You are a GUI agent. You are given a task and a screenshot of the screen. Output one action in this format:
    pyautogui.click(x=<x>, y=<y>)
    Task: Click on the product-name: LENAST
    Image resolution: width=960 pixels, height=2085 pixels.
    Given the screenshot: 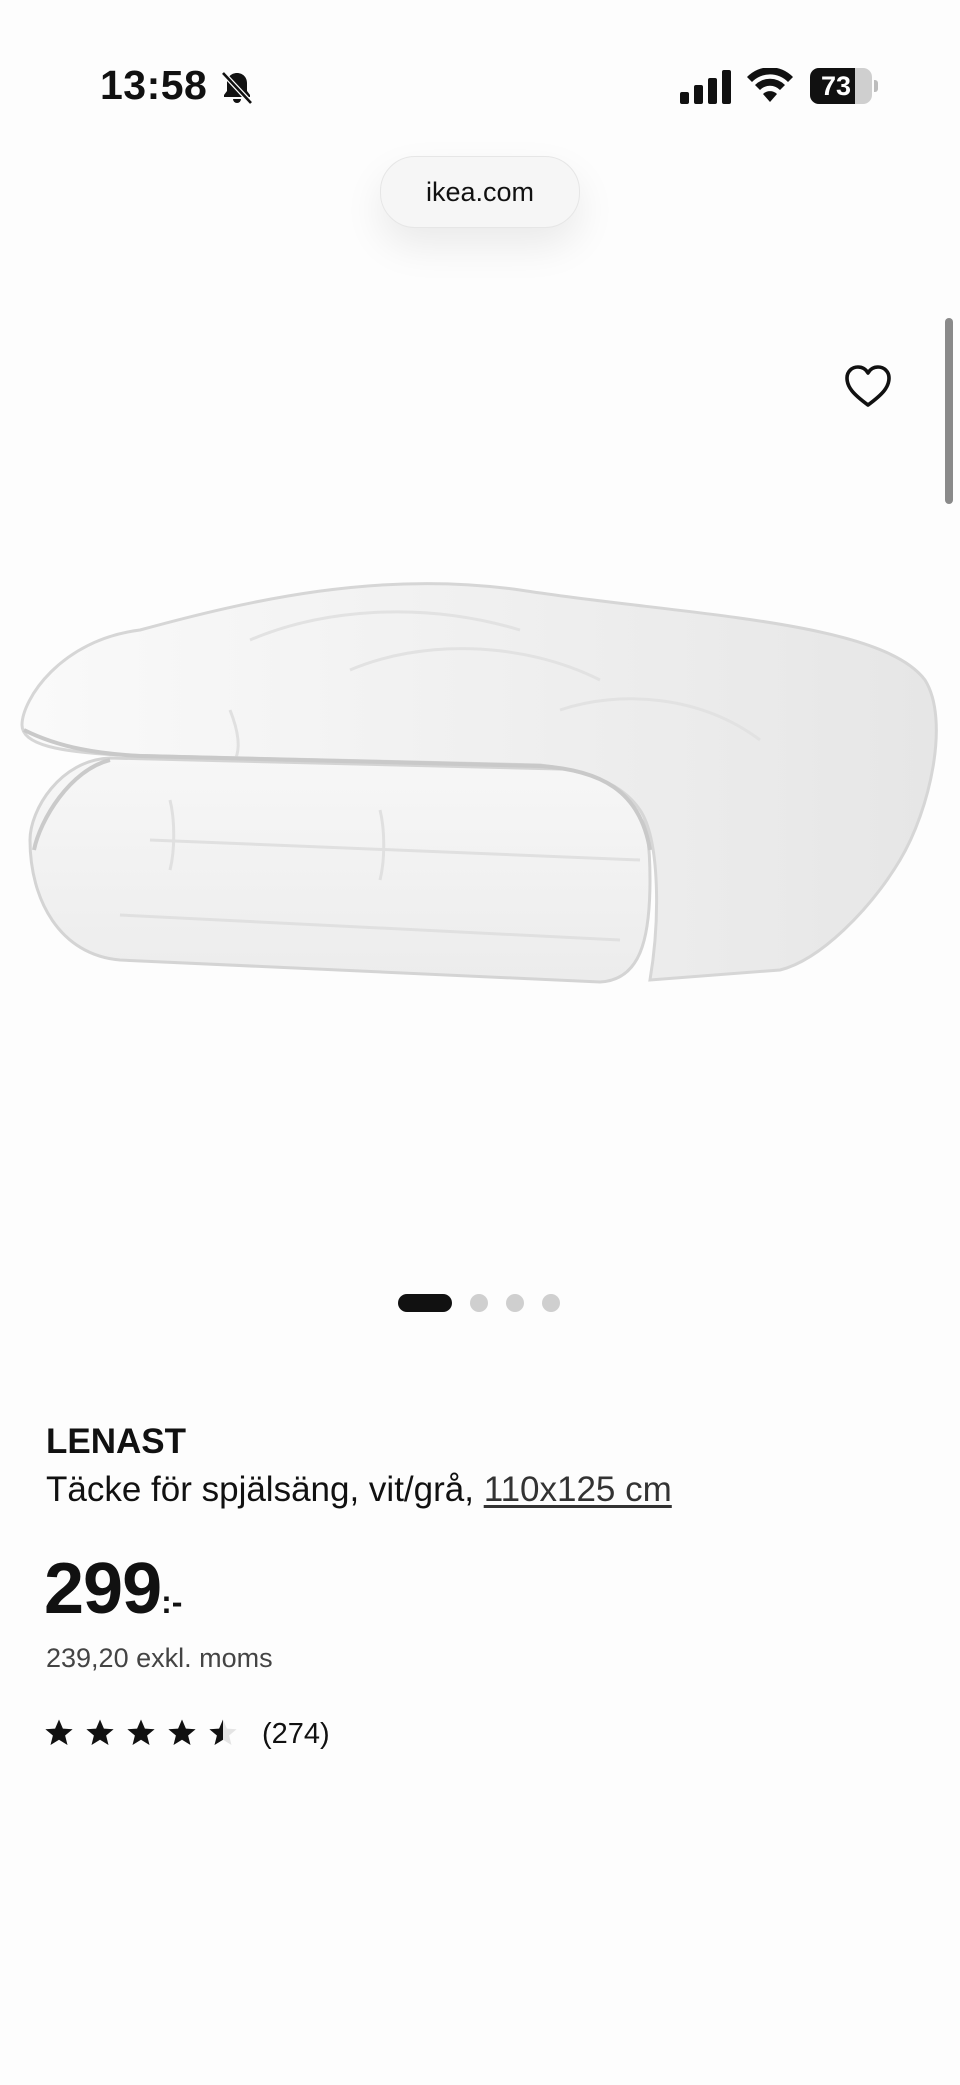 What is the action you would take?
    pyautogui.click(x=116, y=1441)
    